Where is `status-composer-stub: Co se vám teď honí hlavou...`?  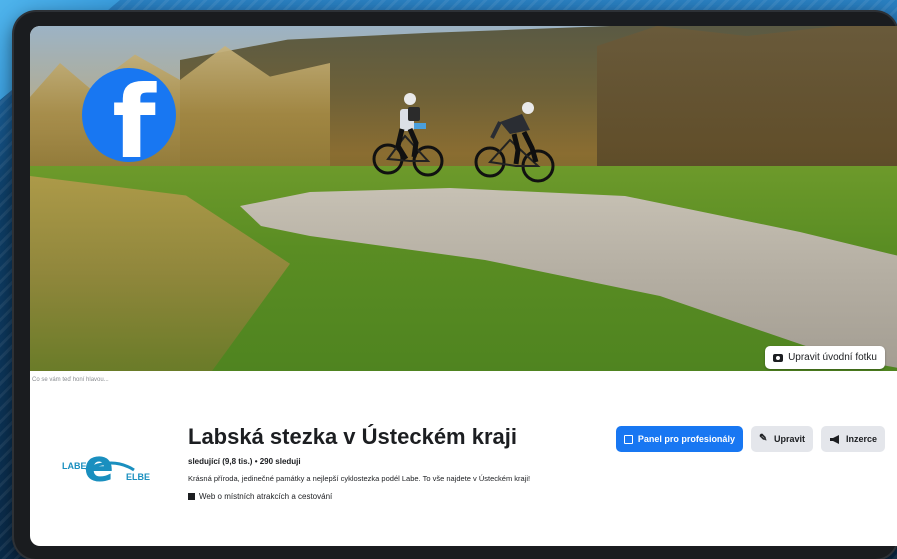 status-composer-stub: Co se vám teď honí hlavou... is located at coordinates (85, 381).